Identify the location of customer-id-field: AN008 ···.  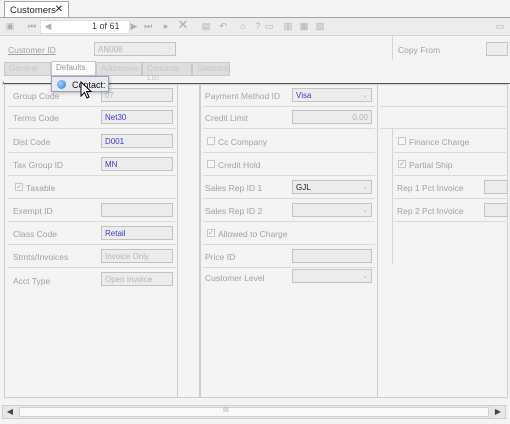
(135, 49).